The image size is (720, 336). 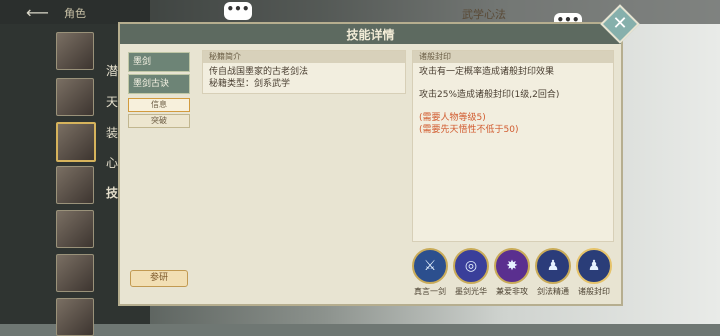 I want to click on swirl-blade-icon: ◎, so click(x=471, y=266).